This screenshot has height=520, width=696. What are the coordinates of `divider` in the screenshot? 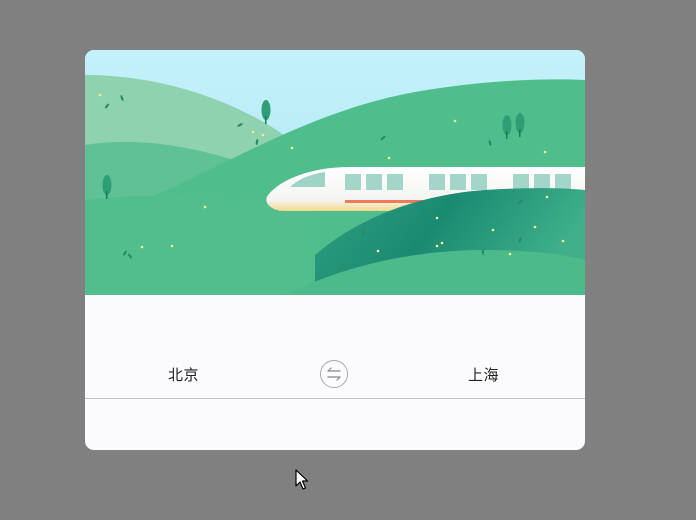 It's located at (335, 398).